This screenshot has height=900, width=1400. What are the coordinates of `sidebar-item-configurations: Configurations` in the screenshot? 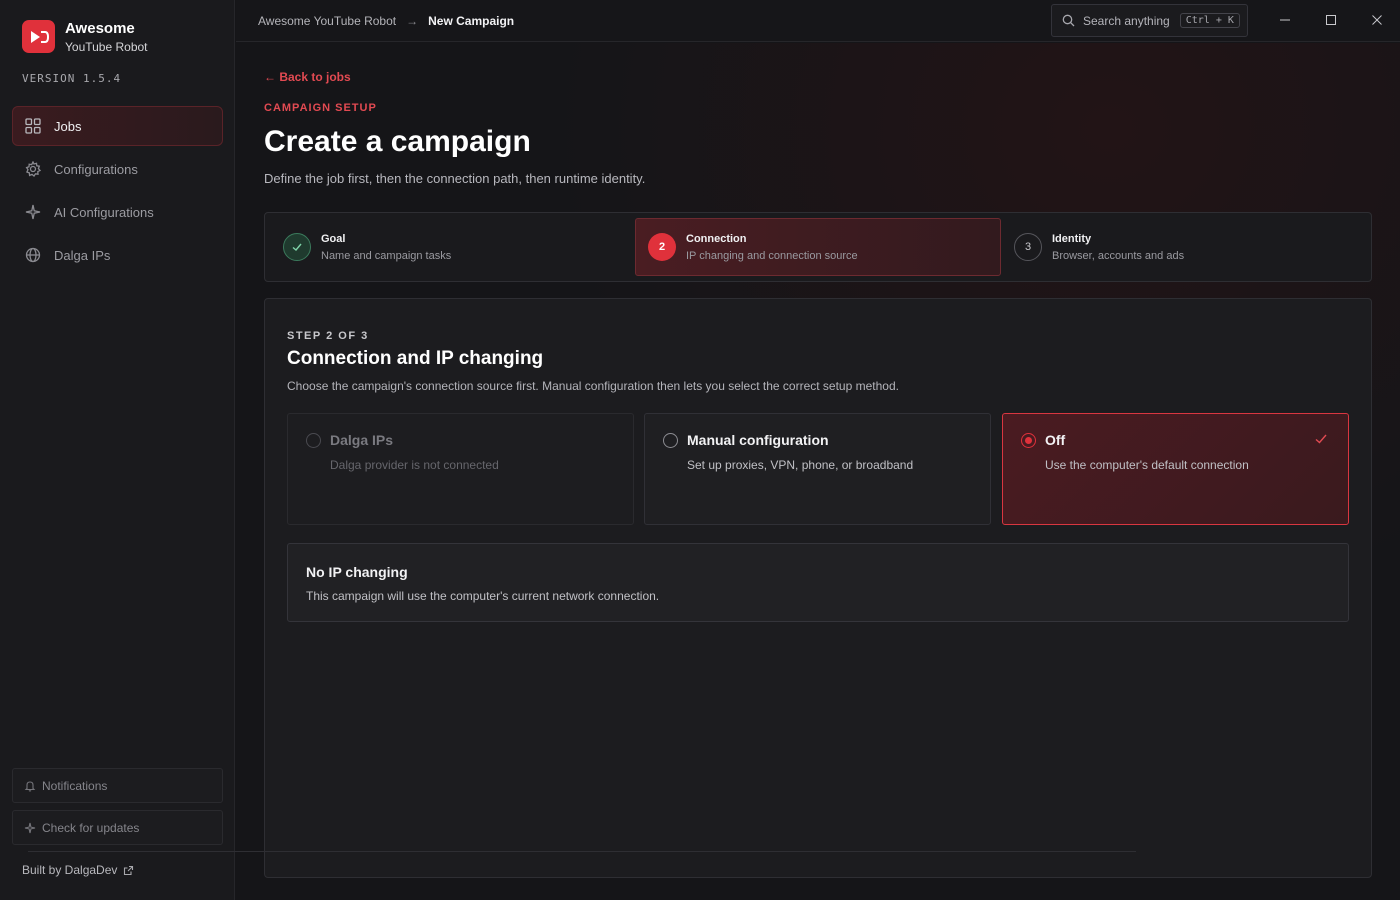 It's located at (117, 169).